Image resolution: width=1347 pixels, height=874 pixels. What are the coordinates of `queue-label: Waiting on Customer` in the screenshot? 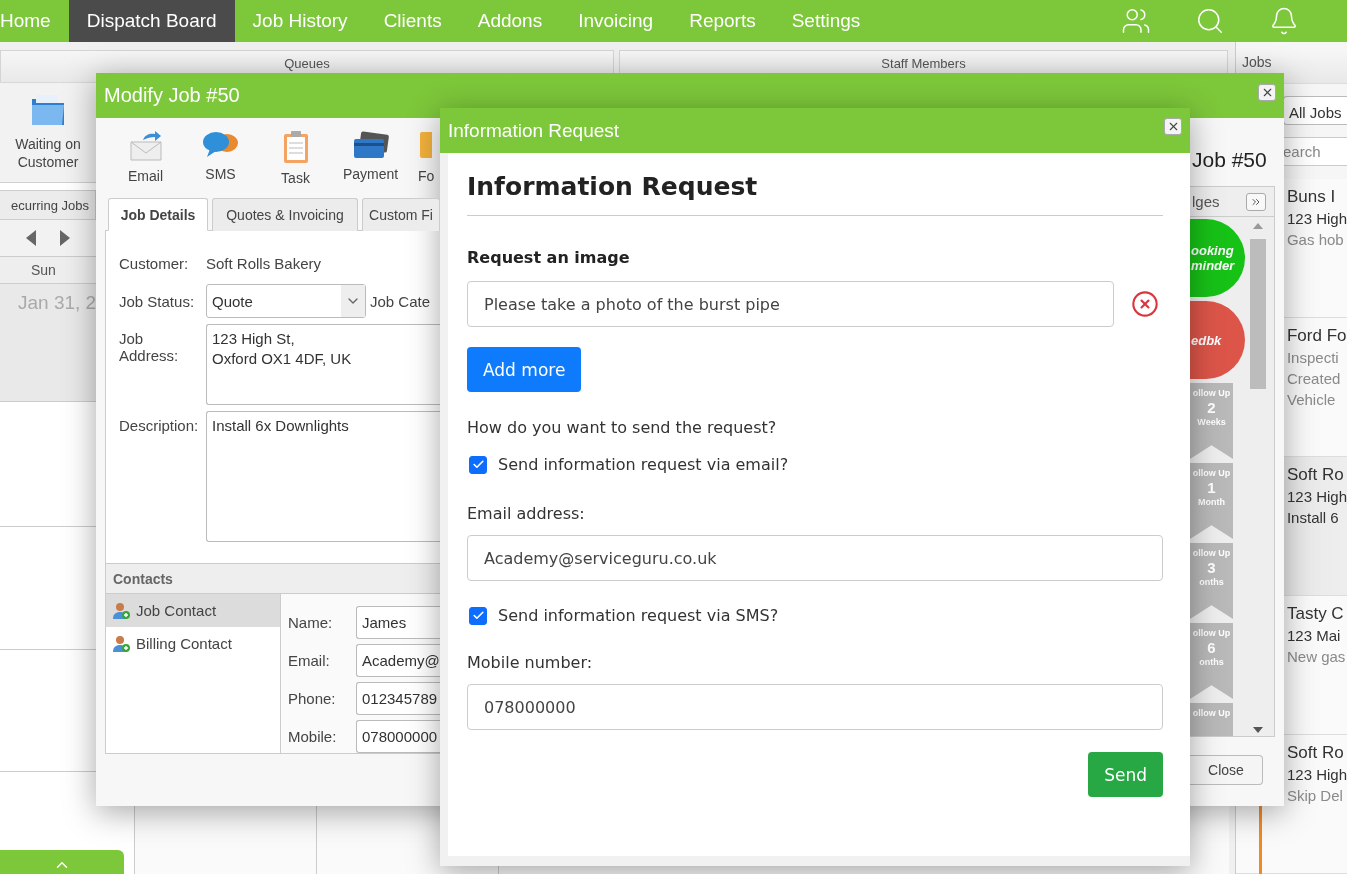 It's located at (48, 153).